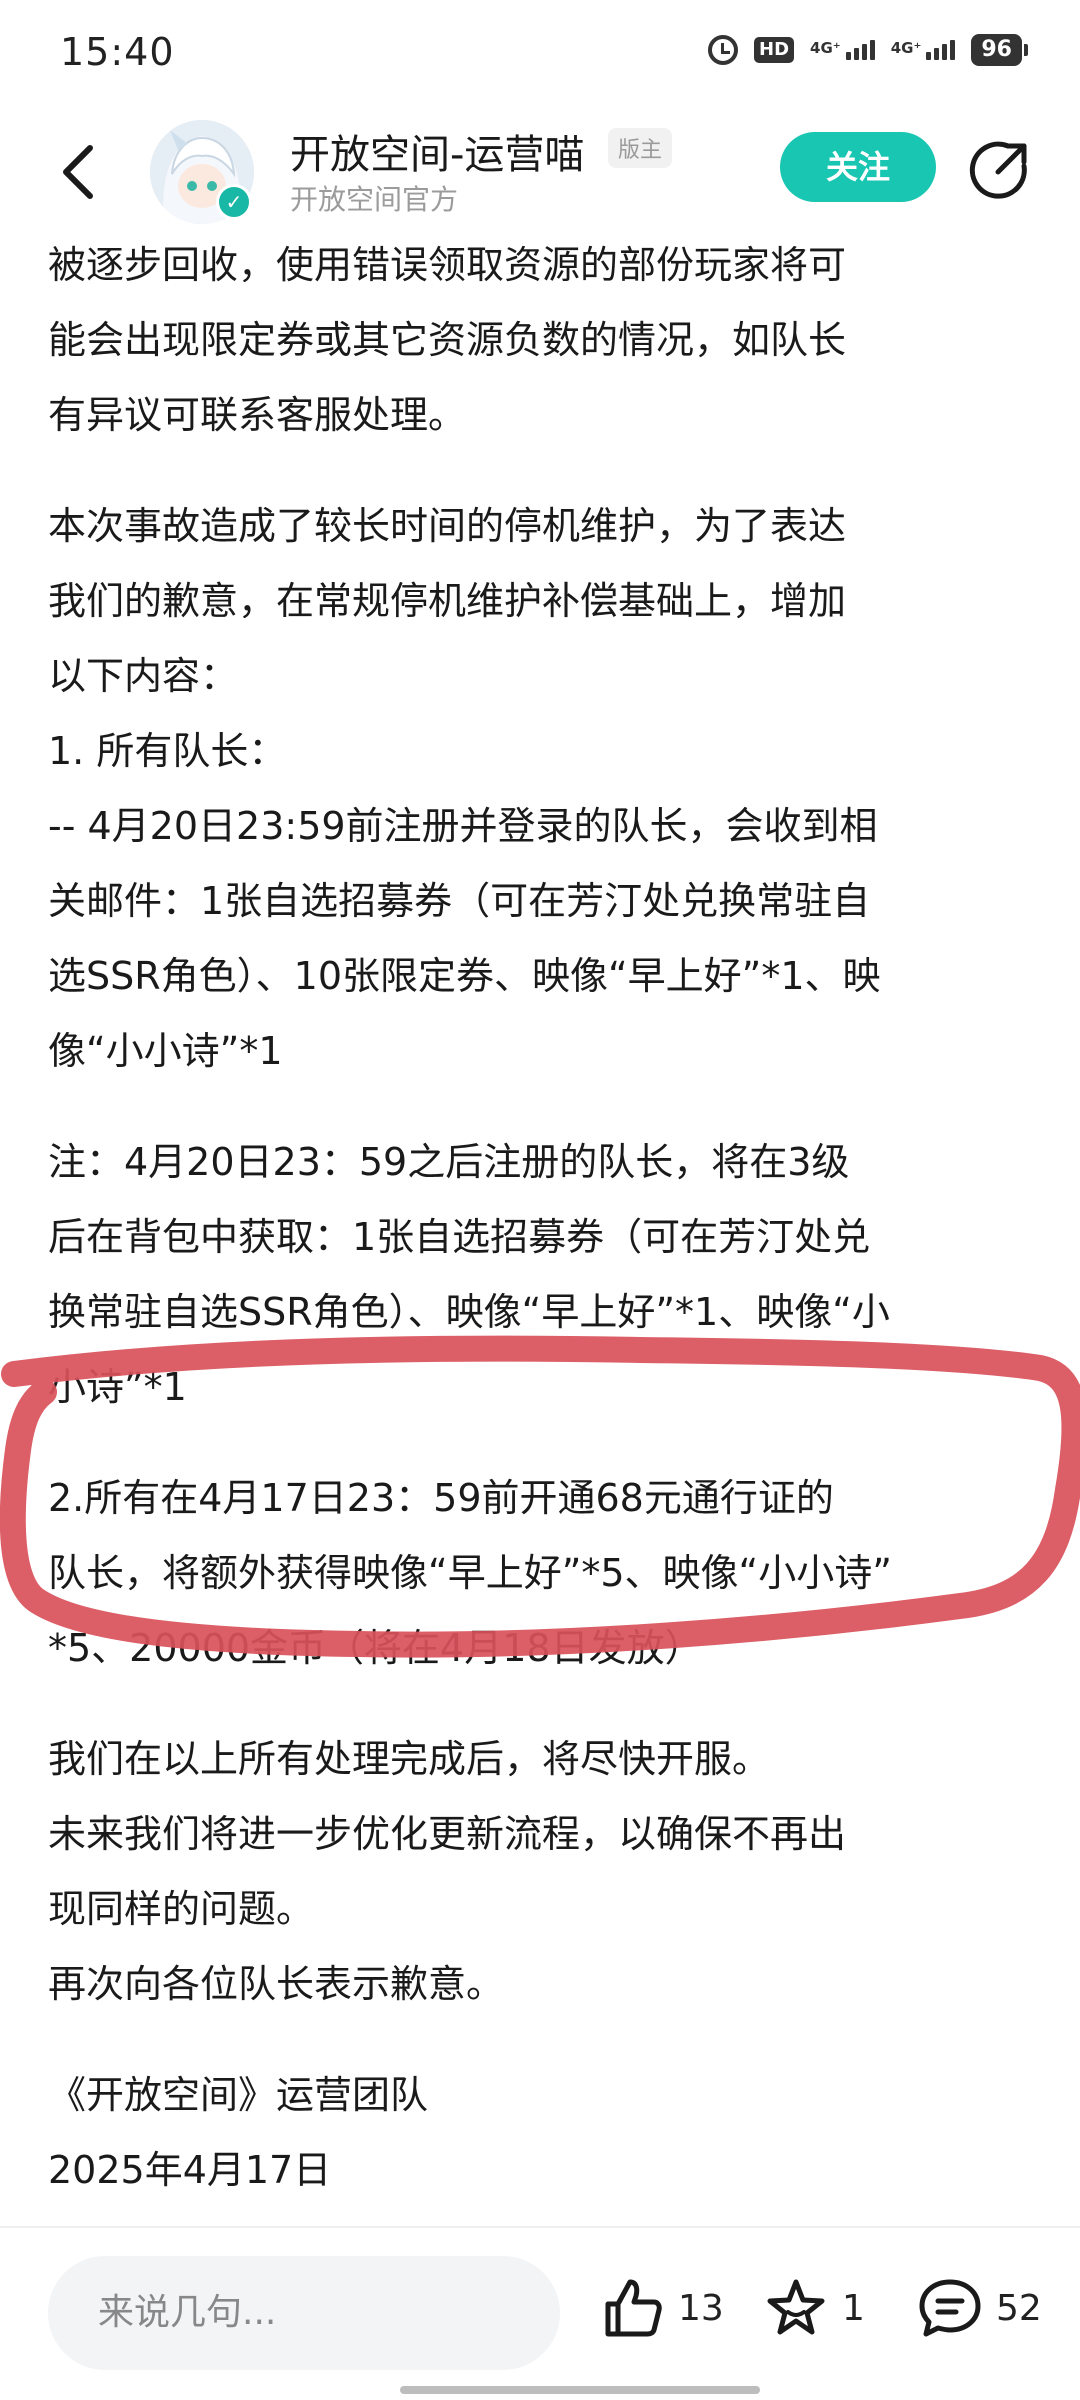 Image resolution: width=1080 pixels, height=2400 pixels. I want to click on like-button: 13, so click(662, 2308).